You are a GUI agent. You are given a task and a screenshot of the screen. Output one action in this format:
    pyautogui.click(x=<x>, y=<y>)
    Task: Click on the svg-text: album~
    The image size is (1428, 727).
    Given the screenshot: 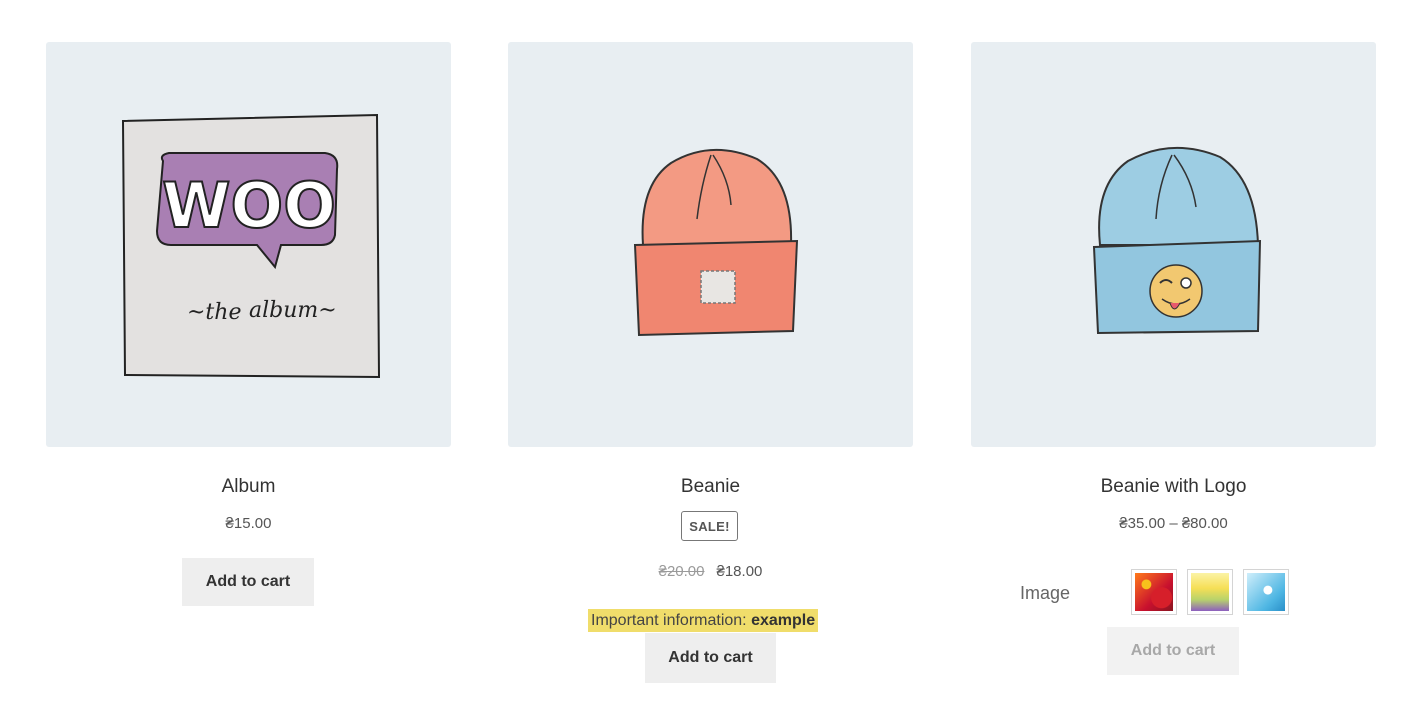 What is the action you would take?
    pyautogui.click(x=293, y=310)
    